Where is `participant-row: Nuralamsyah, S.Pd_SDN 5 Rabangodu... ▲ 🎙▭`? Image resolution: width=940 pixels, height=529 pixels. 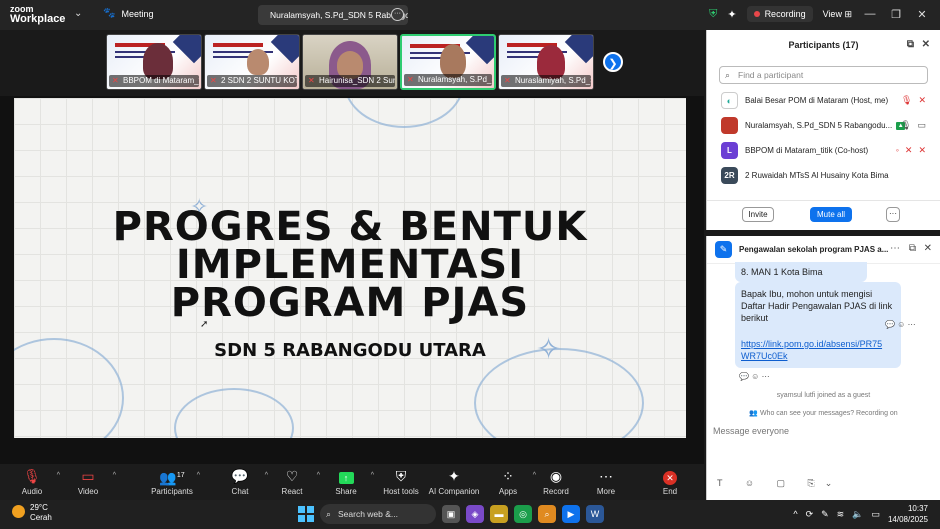 participant-row: Nuralamsyah, S.Pd_SDN 5 Rabangodu... ▲ 🎙▭ is located at coordinates (823, 125).